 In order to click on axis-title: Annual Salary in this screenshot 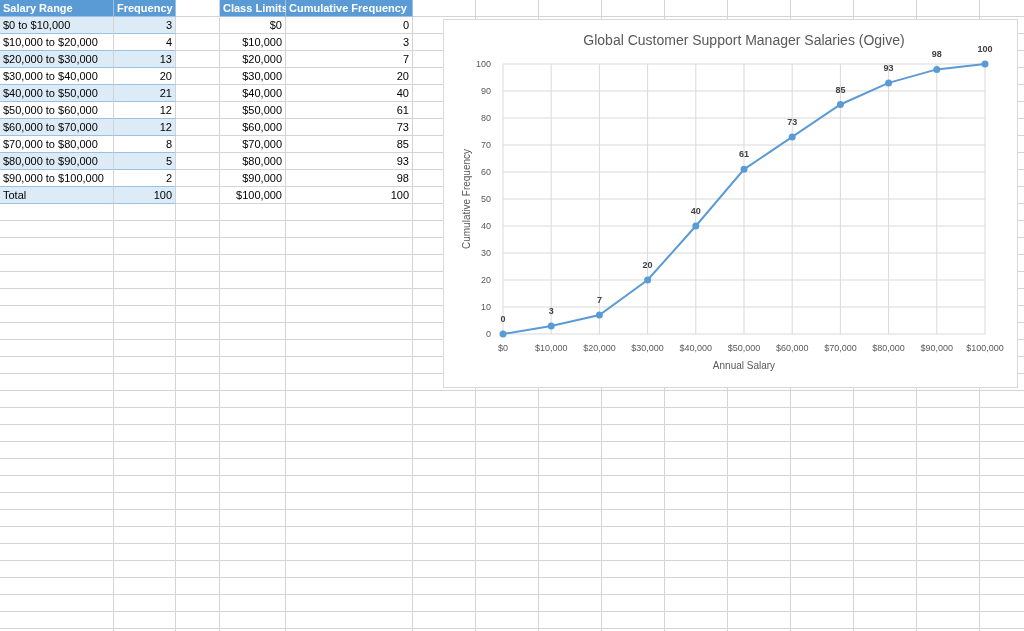, I will do `click(744, 365)`.